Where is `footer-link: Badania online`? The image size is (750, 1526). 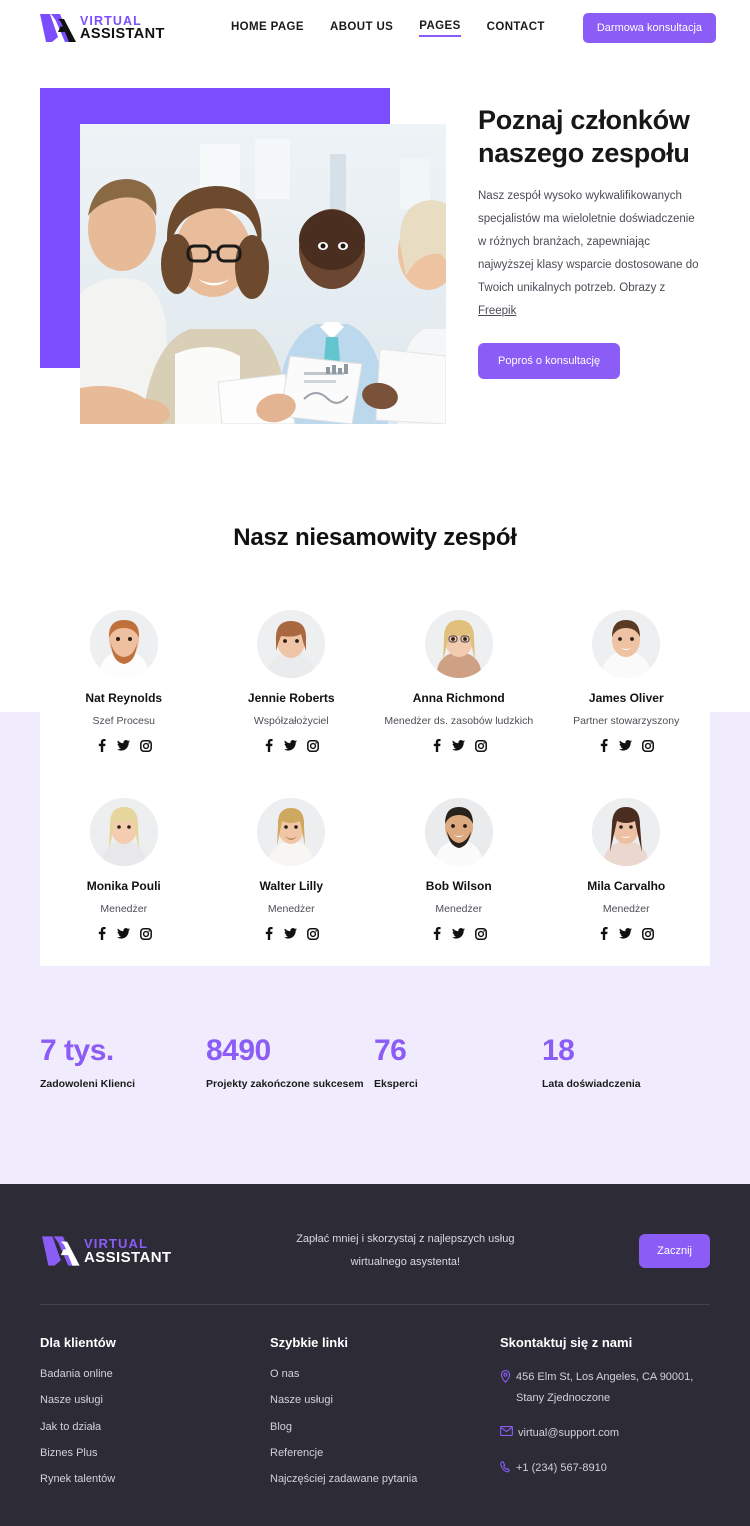
footer-link: Badania online is located at coordinates (155, 1374).